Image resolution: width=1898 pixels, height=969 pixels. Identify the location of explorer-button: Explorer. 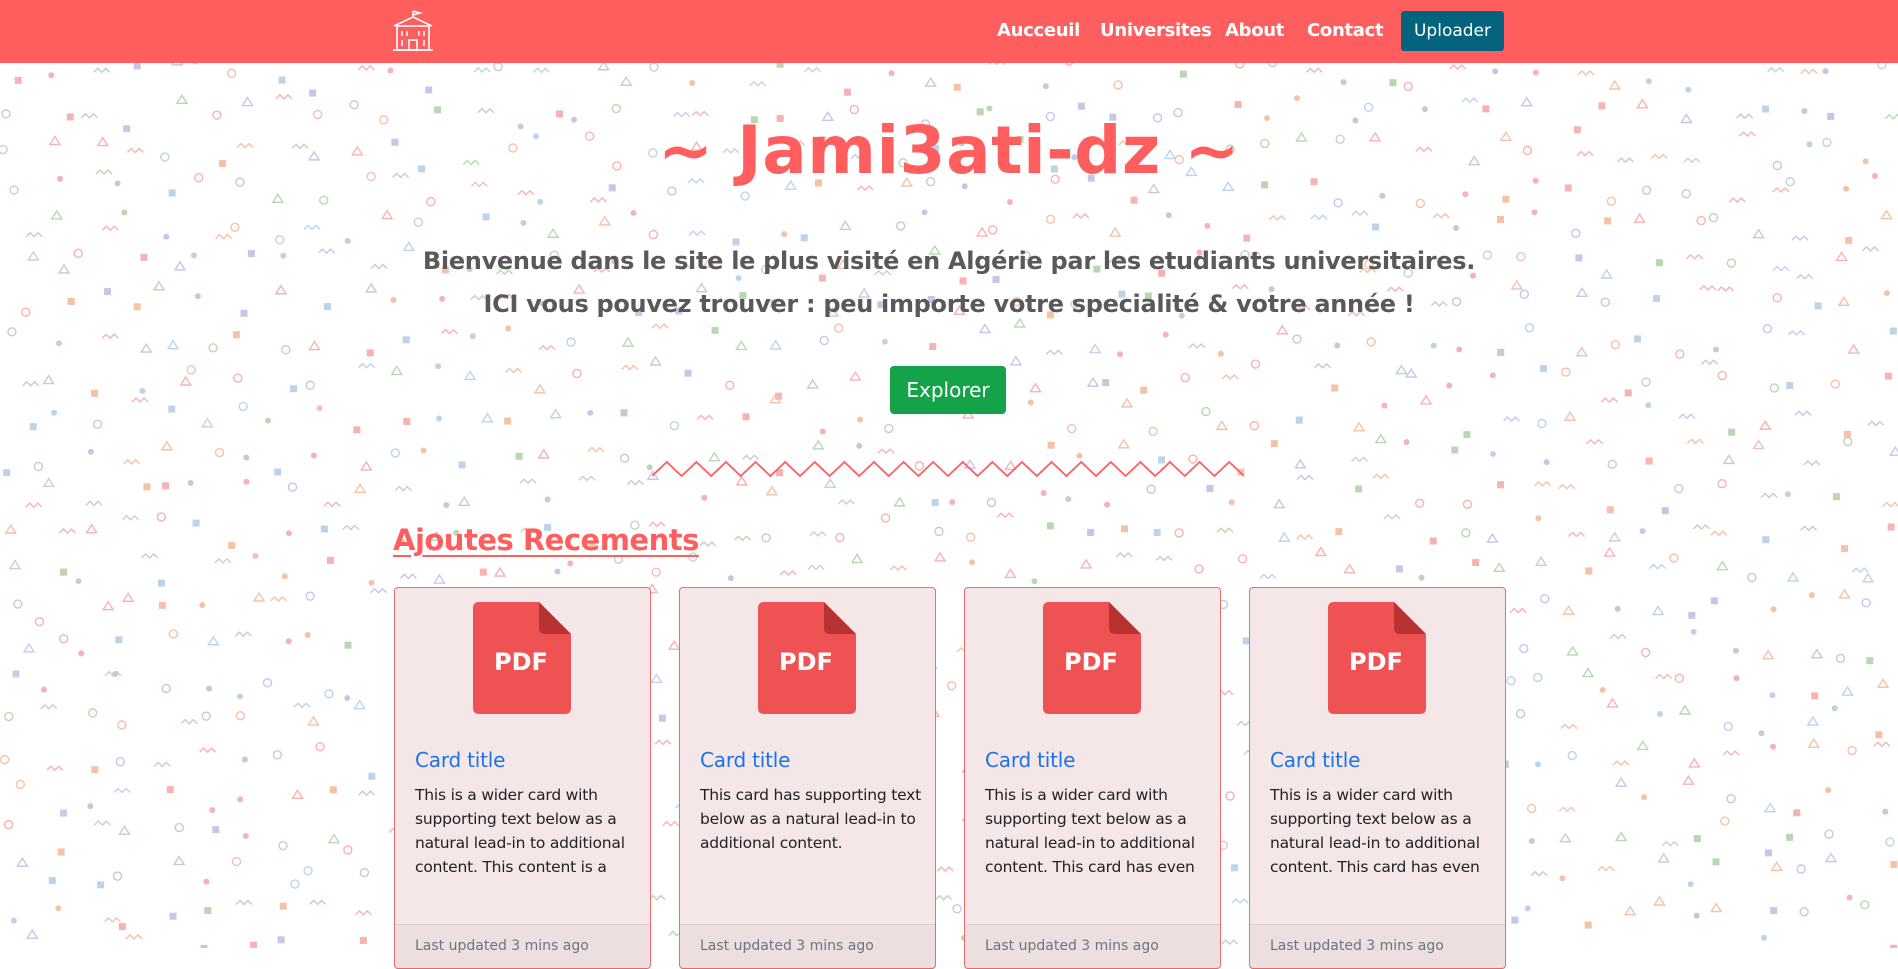
(948, 390).